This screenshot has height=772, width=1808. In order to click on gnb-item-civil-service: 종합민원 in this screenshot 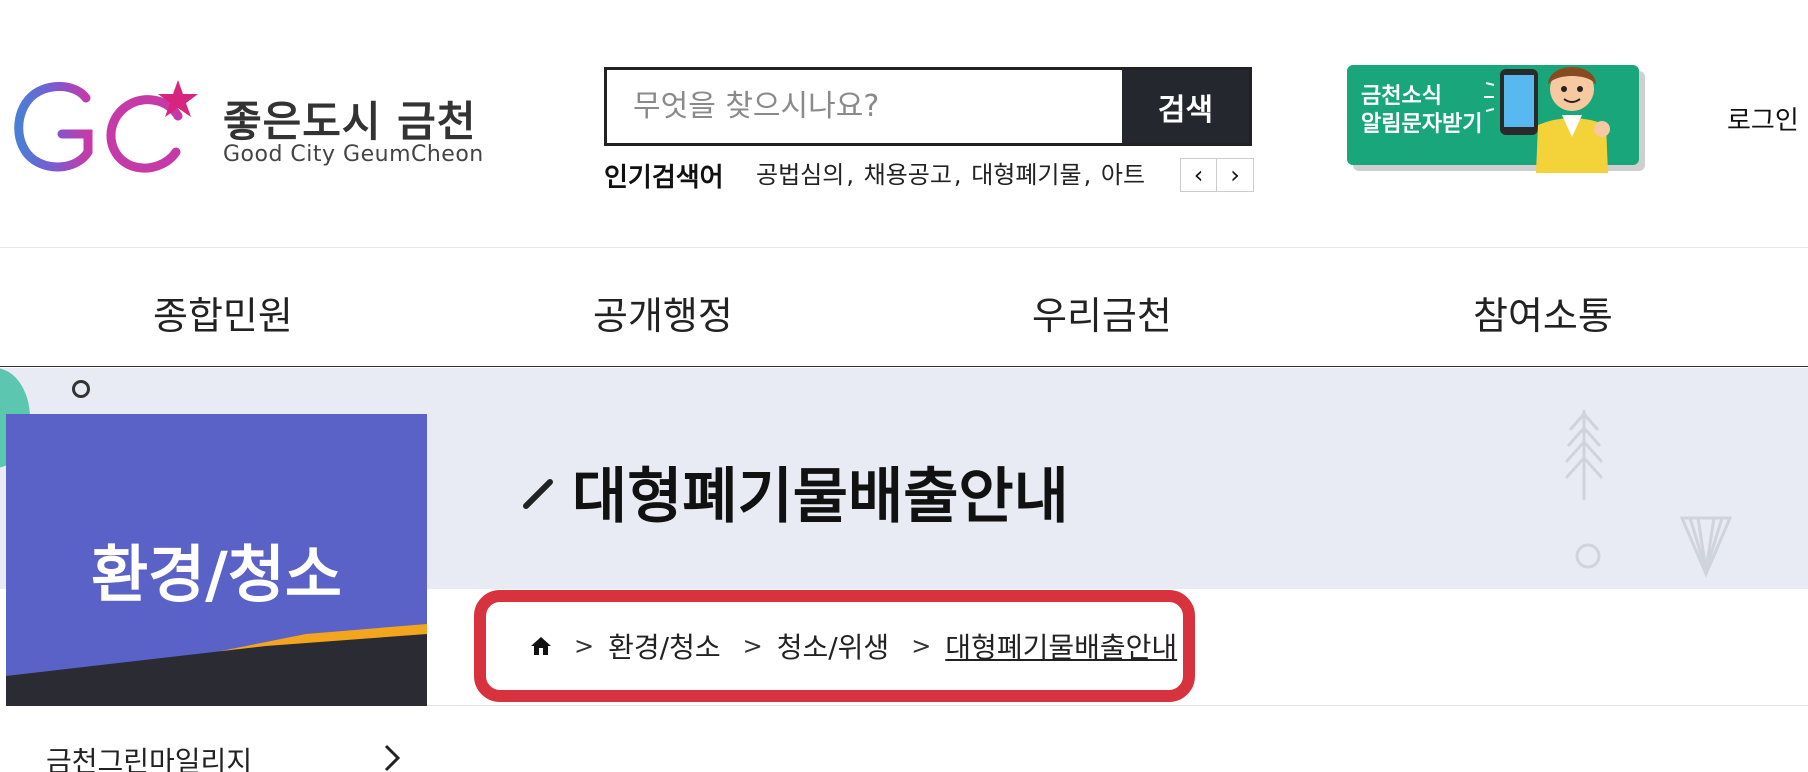, I will do `click(223, 312)`.